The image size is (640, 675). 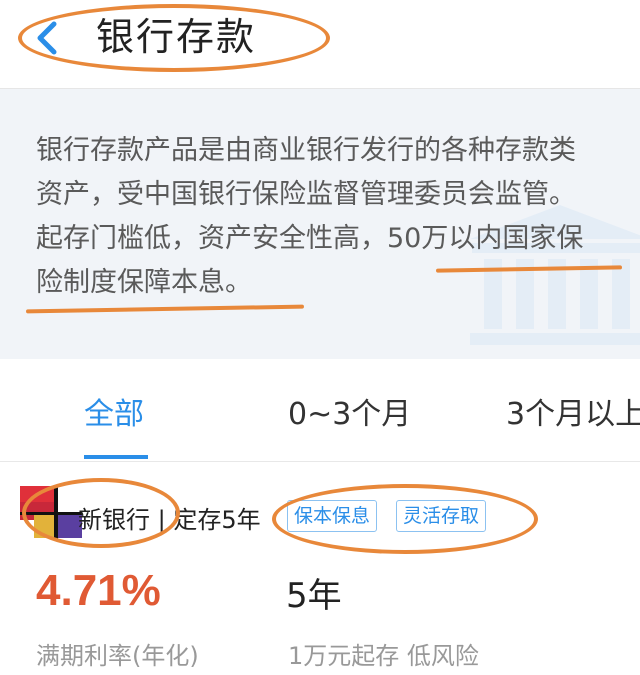 I want to click on active-tab-indicator, so click(x=116, y=457).